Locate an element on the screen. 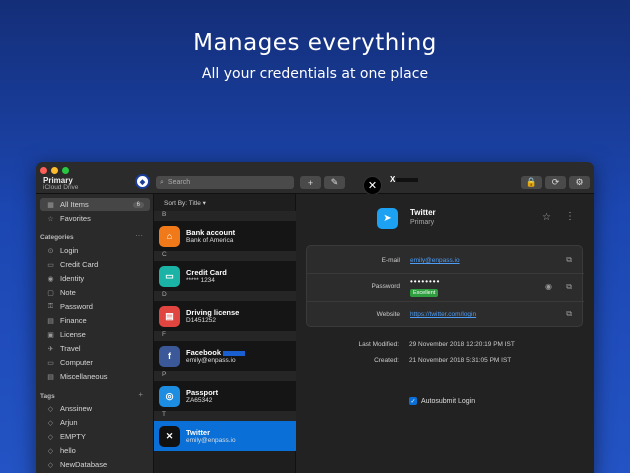 This screenshot has width=630, height=473. list-item-driving-license: ▤ Driving license D1451252 is located at coordinates (225, 316).